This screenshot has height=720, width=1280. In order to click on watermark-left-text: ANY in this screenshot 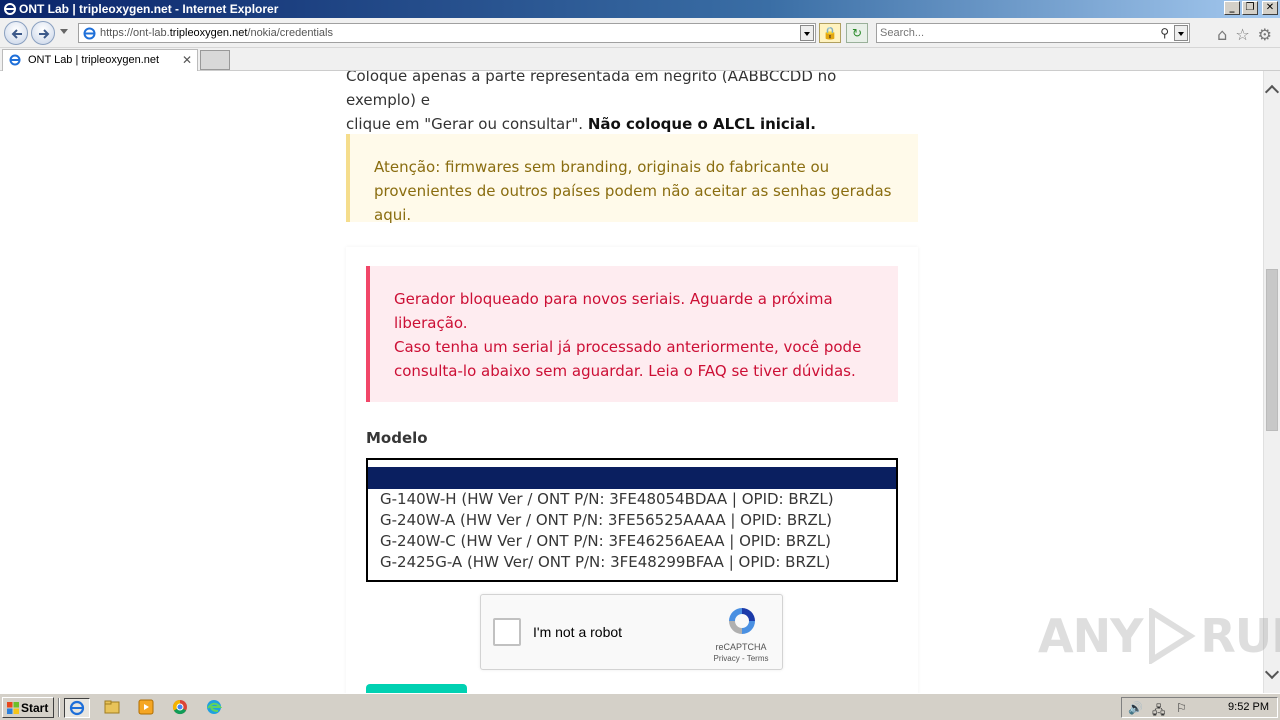, I will do `click(1090, 636)`.